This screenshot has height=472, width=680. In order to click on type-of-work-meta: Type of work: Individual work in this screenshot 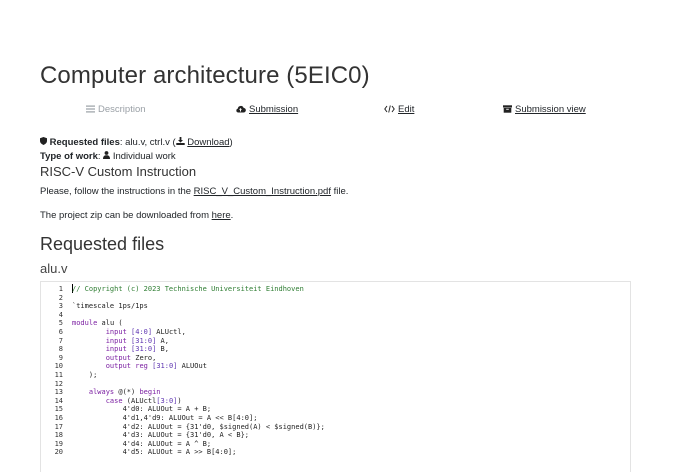, I will do `click(108, 156)`.